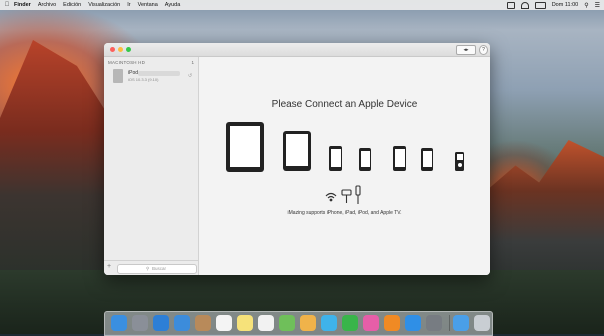 Image resolution: width=604 pixels, height=336 pixels. What do you see at coordinates (510, 5) in the screenshot?
I see `airplay-icon` at bounding box center [510, 5].